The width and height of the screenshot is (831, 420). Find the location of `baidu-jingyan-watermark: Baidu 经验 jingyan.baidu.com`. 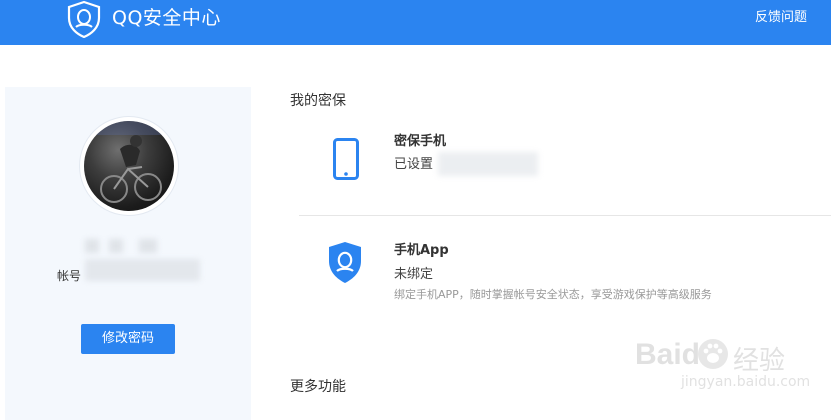

baidu-jingyan-watermark: Baidu 经验 jingyan.baidu.com is located at coordinates (722, 368).